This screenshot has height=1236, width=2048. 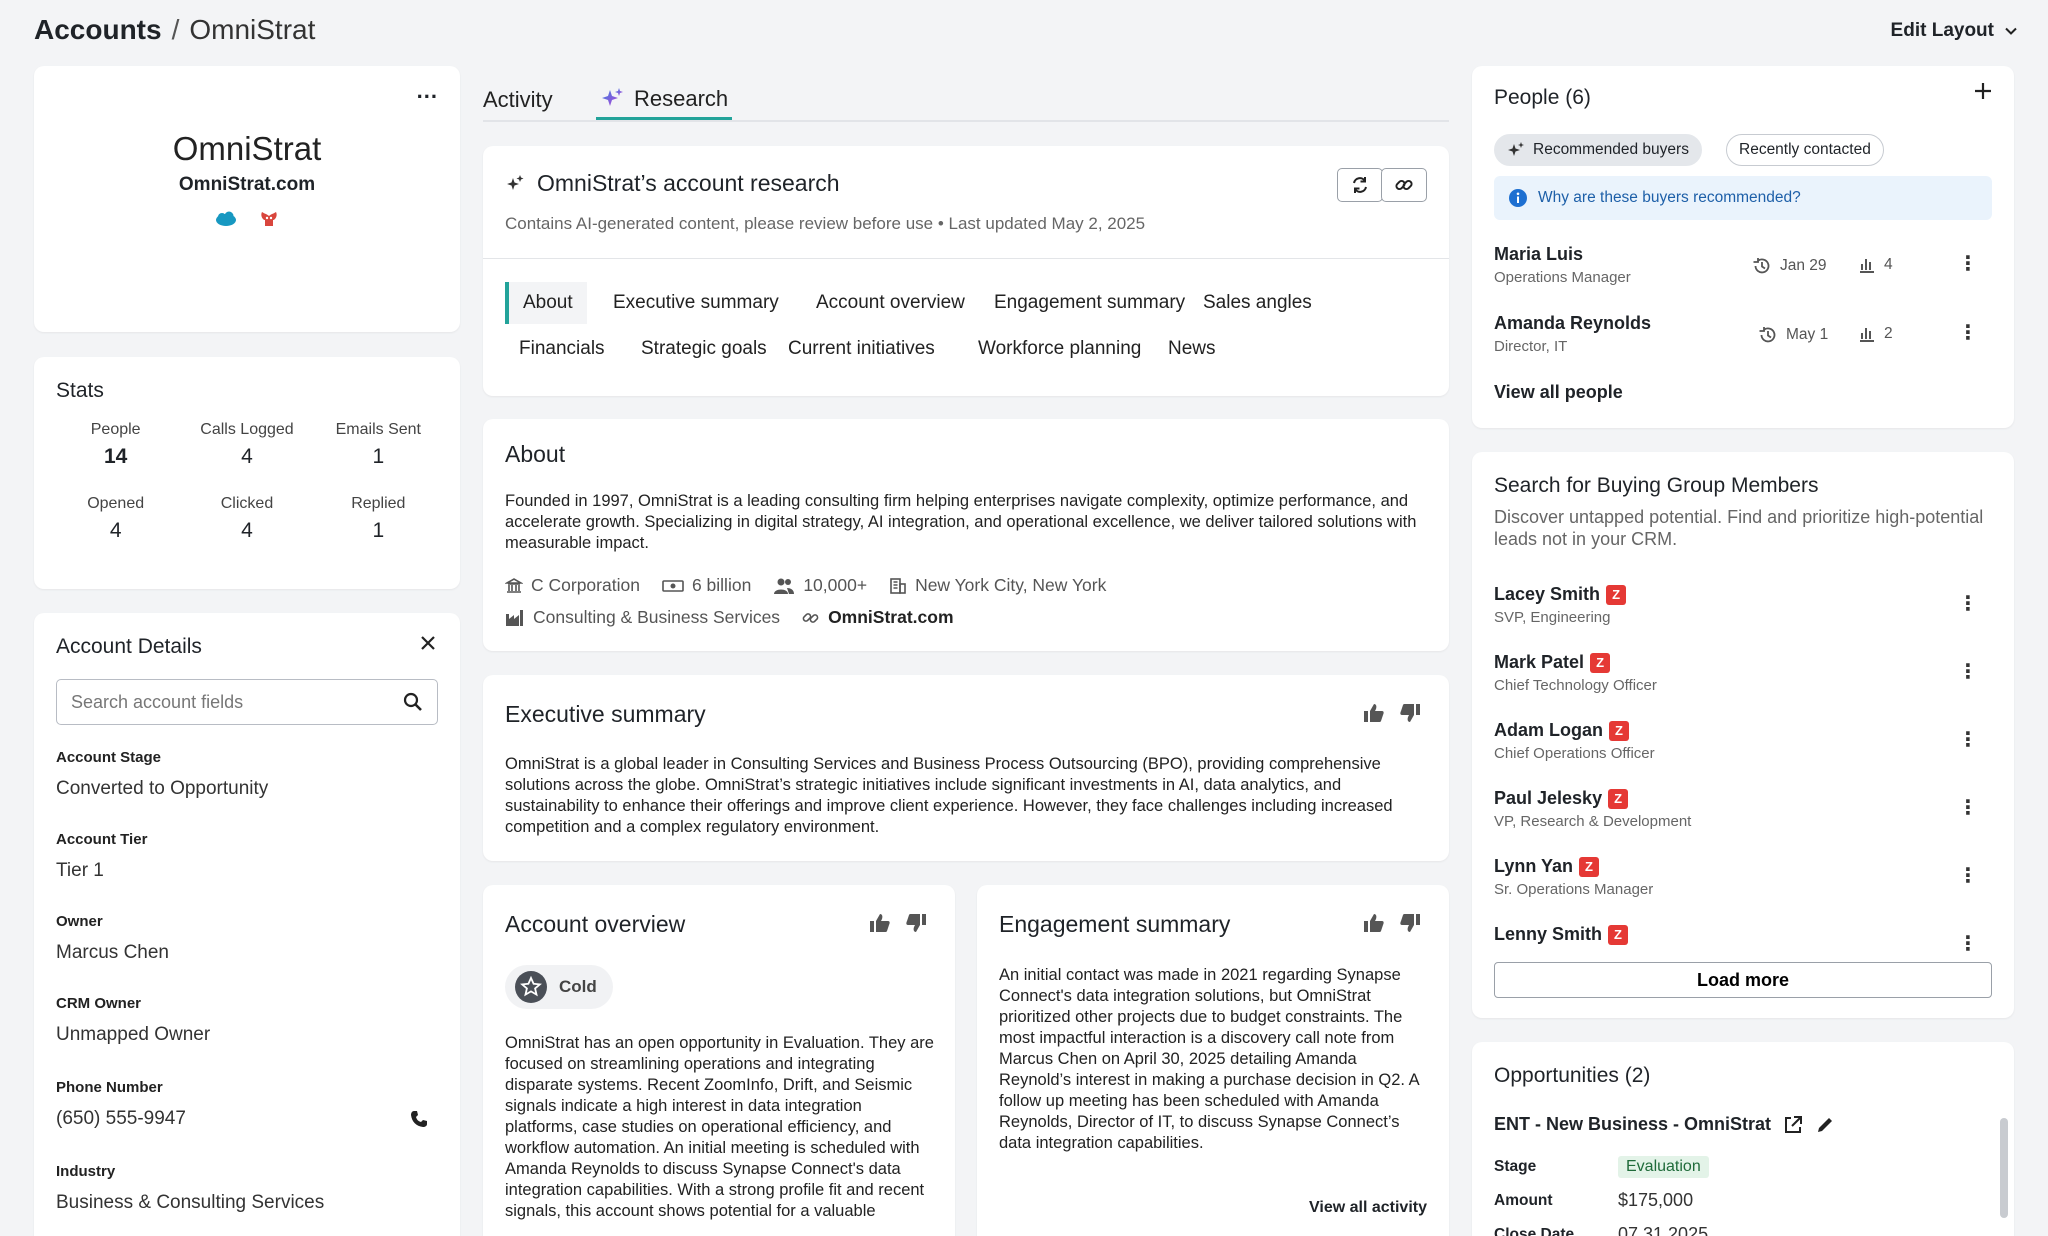 What do you see at coordinates (1743, 269) in the screenshot?
I see `person-row: Maria Luis Operations Manager Jan 29 4 ⋮` at bounding box center [1743, 269].